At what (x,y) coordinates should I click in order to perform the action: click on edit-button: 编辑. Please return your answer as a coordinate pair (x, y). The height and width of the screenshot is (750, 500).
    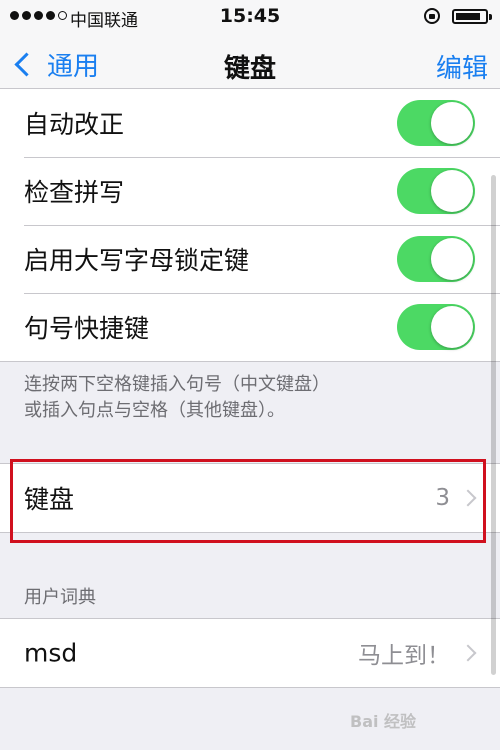
    Looking at the image, I should click on (462, 66).